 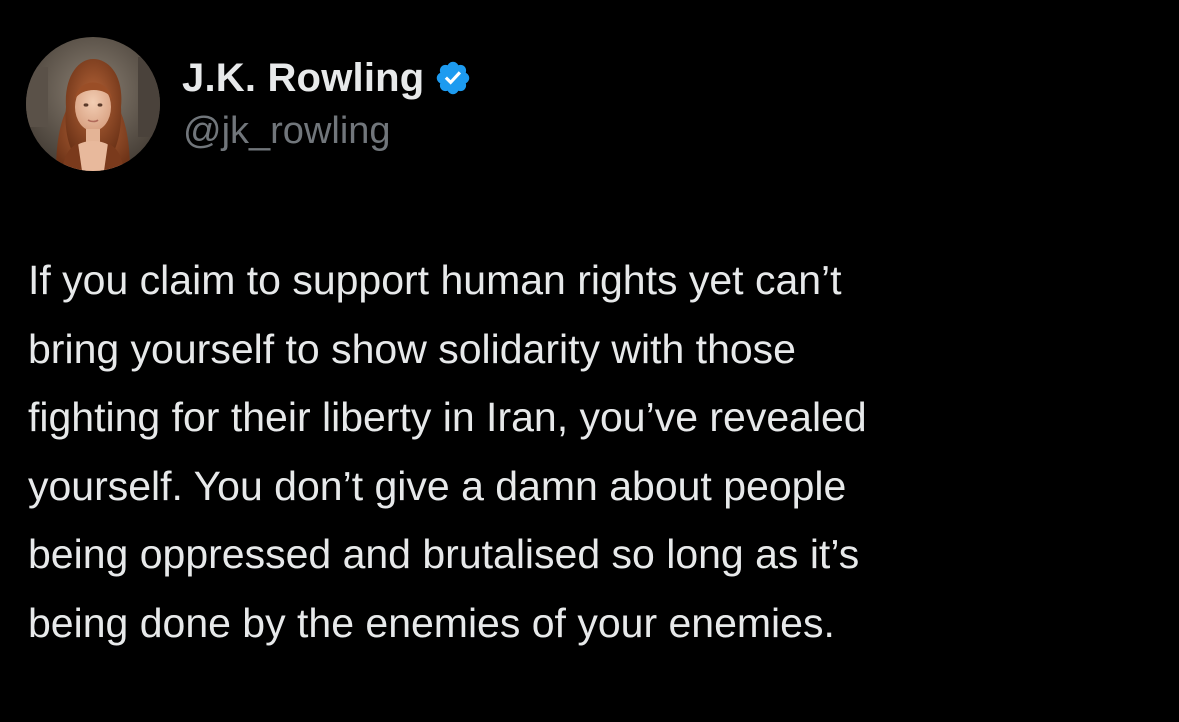 What do you see at coordinates (287, 131) in the screenshot?
I see `author-handle: @jk_rowling` at bounding box center [287, 131].